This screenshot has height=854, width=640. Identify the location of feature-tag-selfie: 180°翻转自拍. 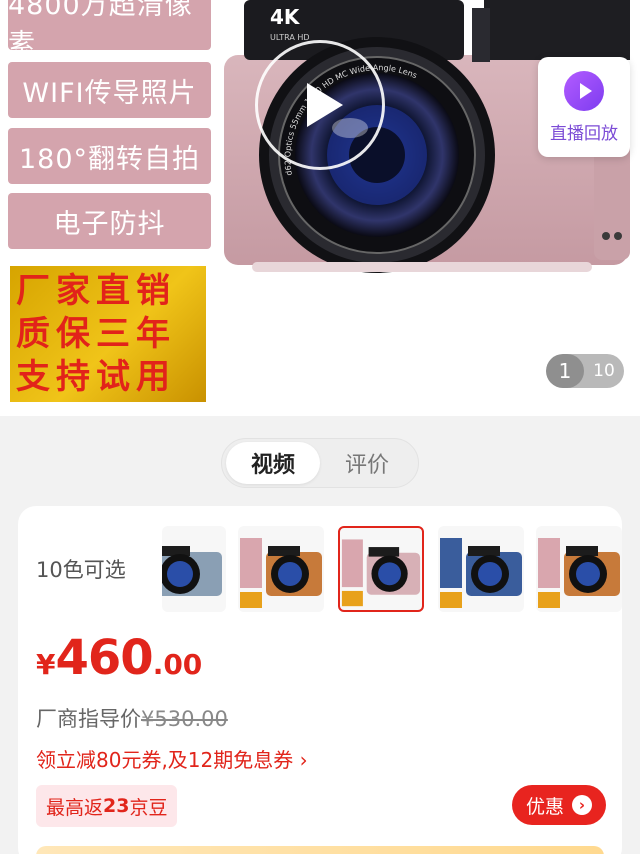
(109, 156).